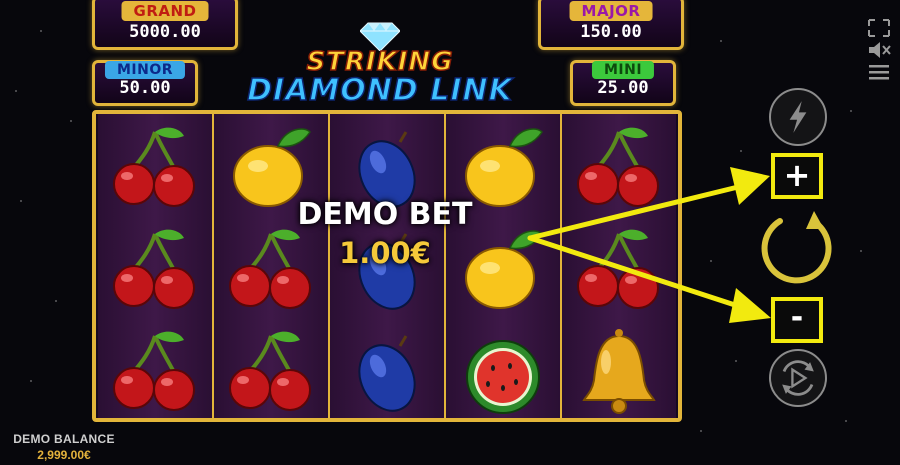 Image resolution: width=900 pixels, height=465 pixels. What do you see at coordinates (623, 88) in the screenshot?
I see `mini-jackpot-value: 25.00` at bounding box center [623, 88].